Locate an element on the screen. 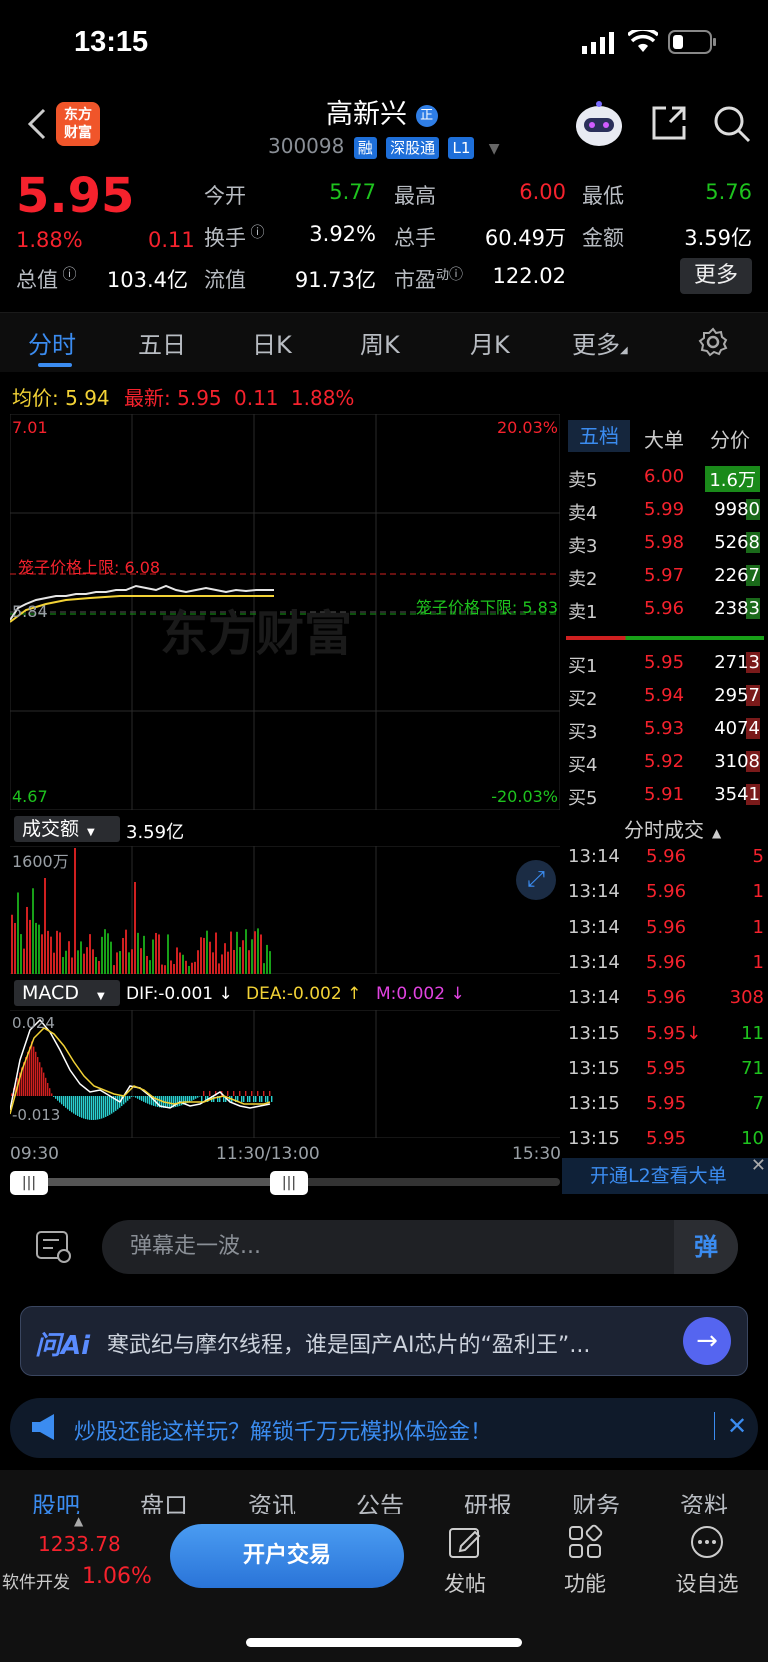  volume-label: 总手 is located at coordinates (415, 238).